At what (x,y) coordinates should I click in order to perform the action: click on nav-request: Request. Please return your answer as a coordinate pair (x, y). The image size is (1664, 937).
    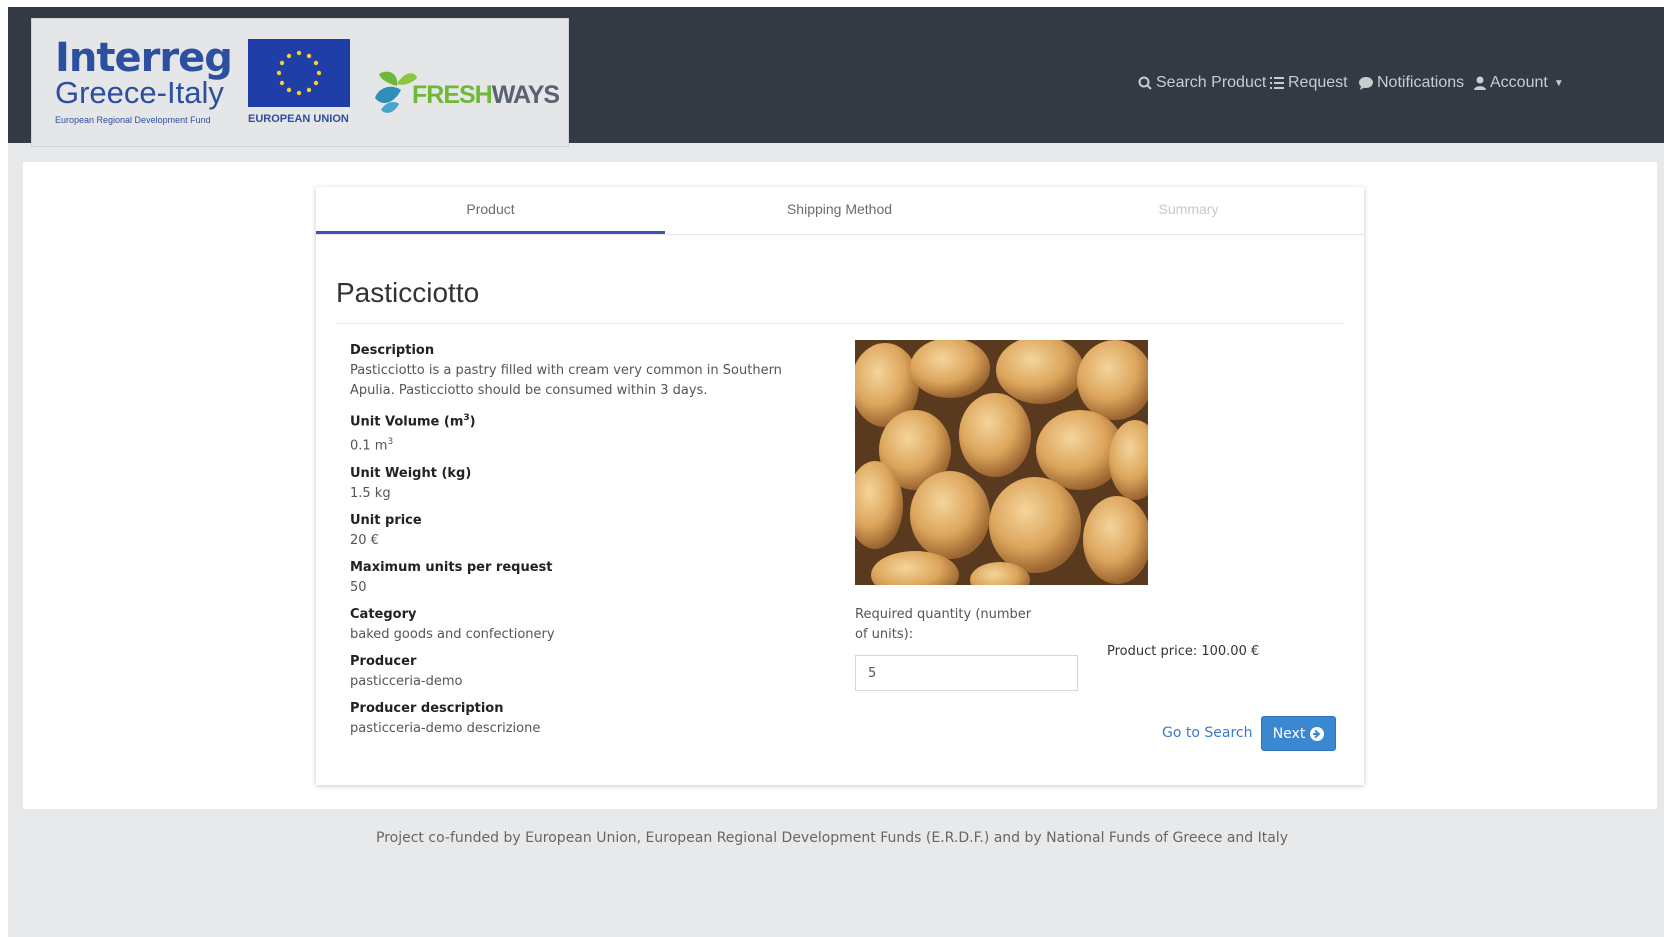
    Looking at the image, I should click on (1309, 83).